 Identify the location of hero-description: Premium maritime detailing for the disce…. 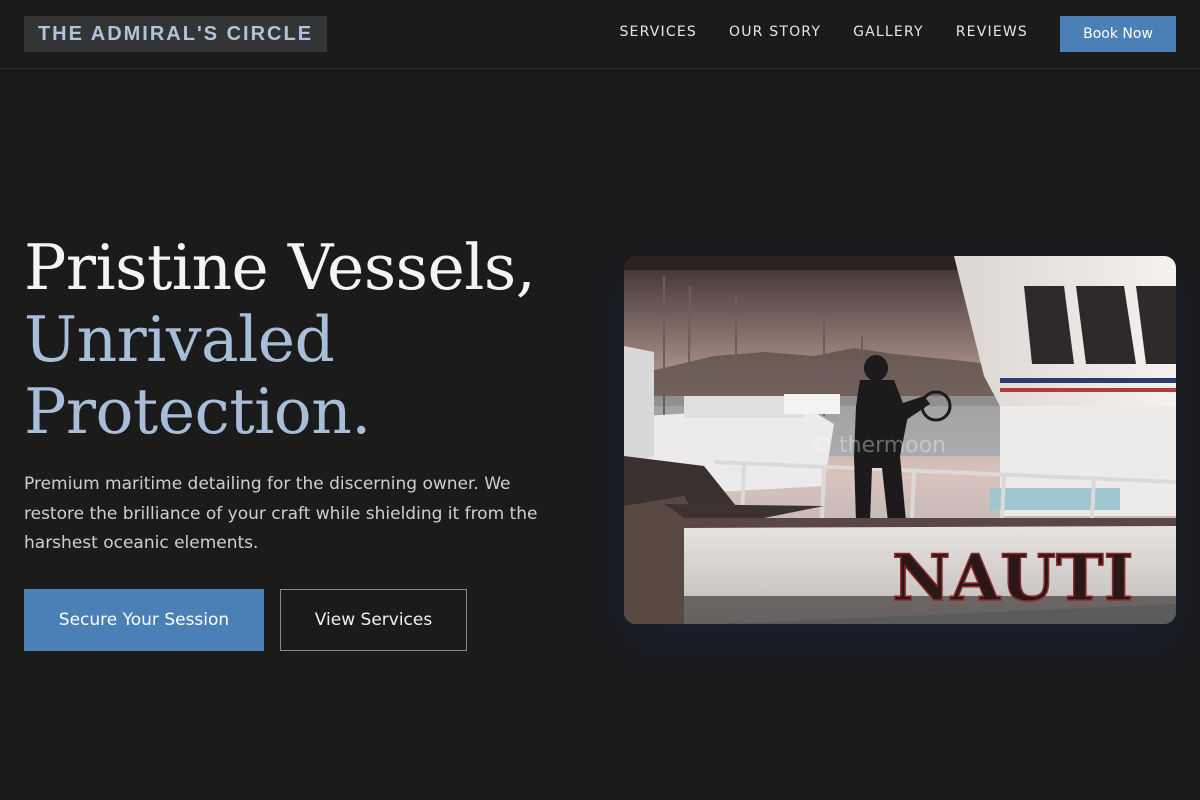
(281, 513).